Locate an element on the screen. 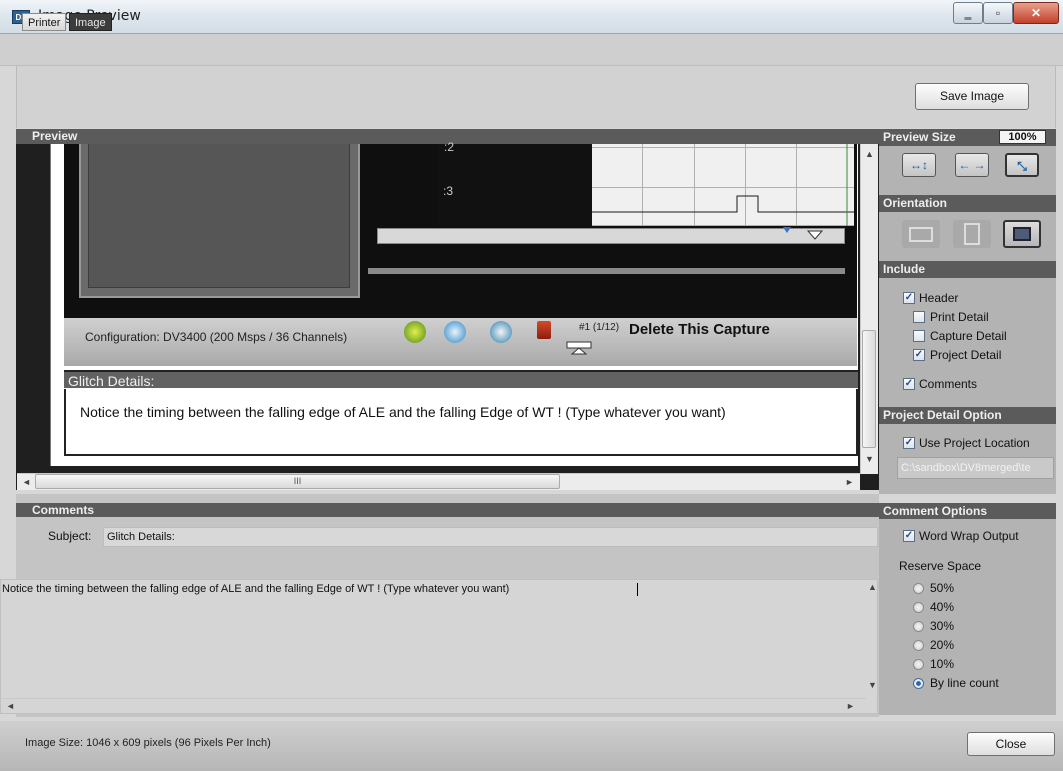 The width and height of the screenshot is (1063, 771). print-detail-label: Print Detail is located at coordinates (959, 317).